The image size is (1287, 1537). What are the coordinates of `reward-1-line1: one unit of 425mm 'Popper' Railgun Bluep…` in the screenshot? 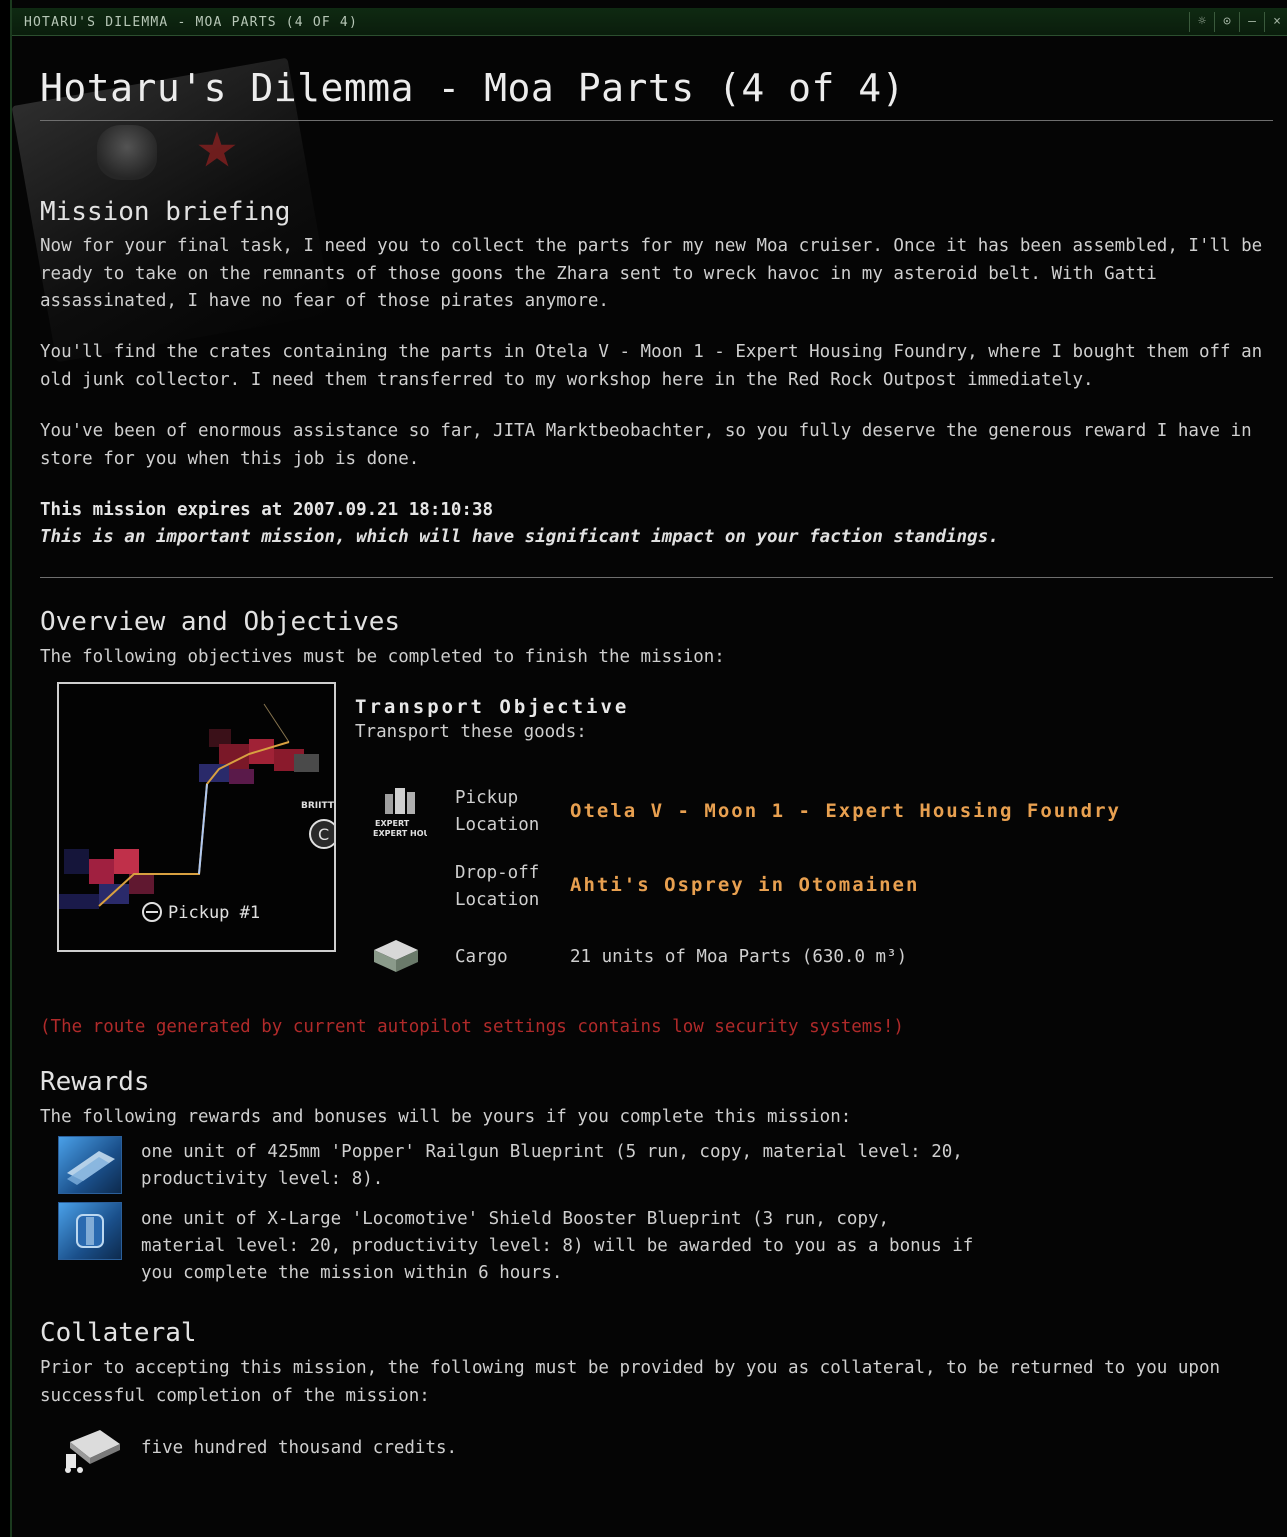 It's located at (552, 1152).